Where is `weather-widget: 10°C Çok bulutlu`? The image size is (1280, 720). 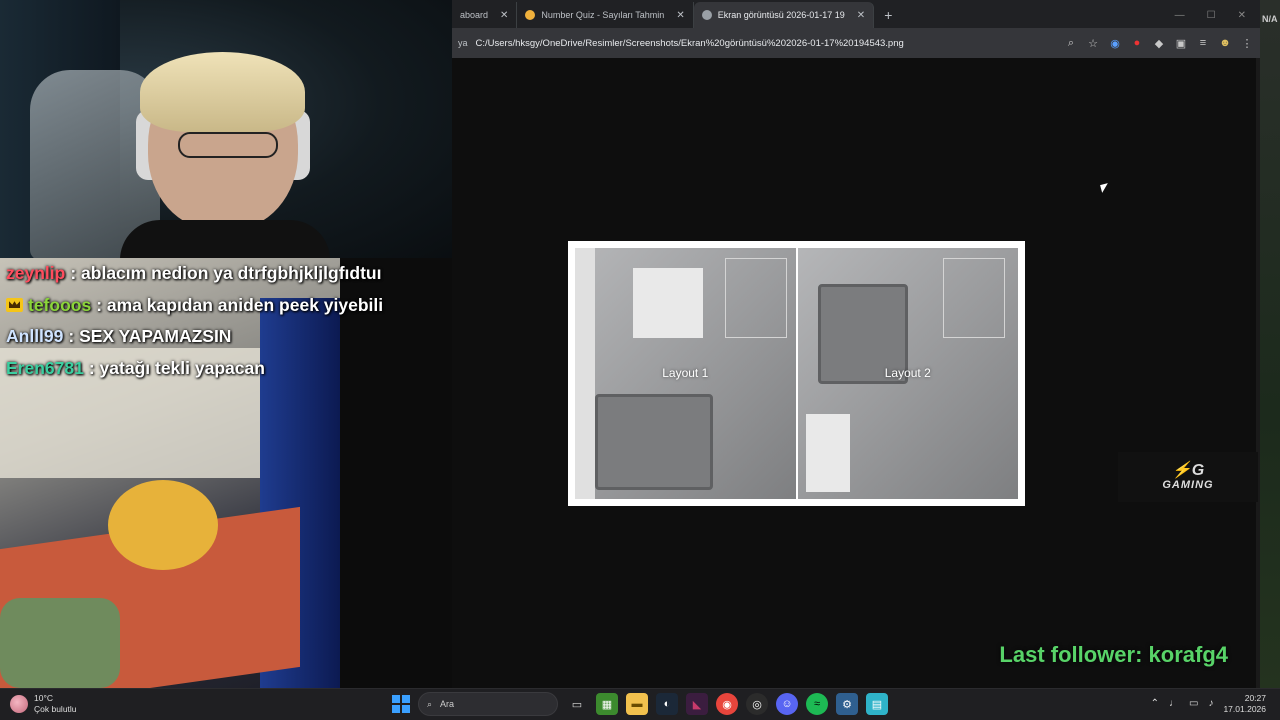
weather-widget: 10°C Çok bulutlu is located at coordinates (43, 703).